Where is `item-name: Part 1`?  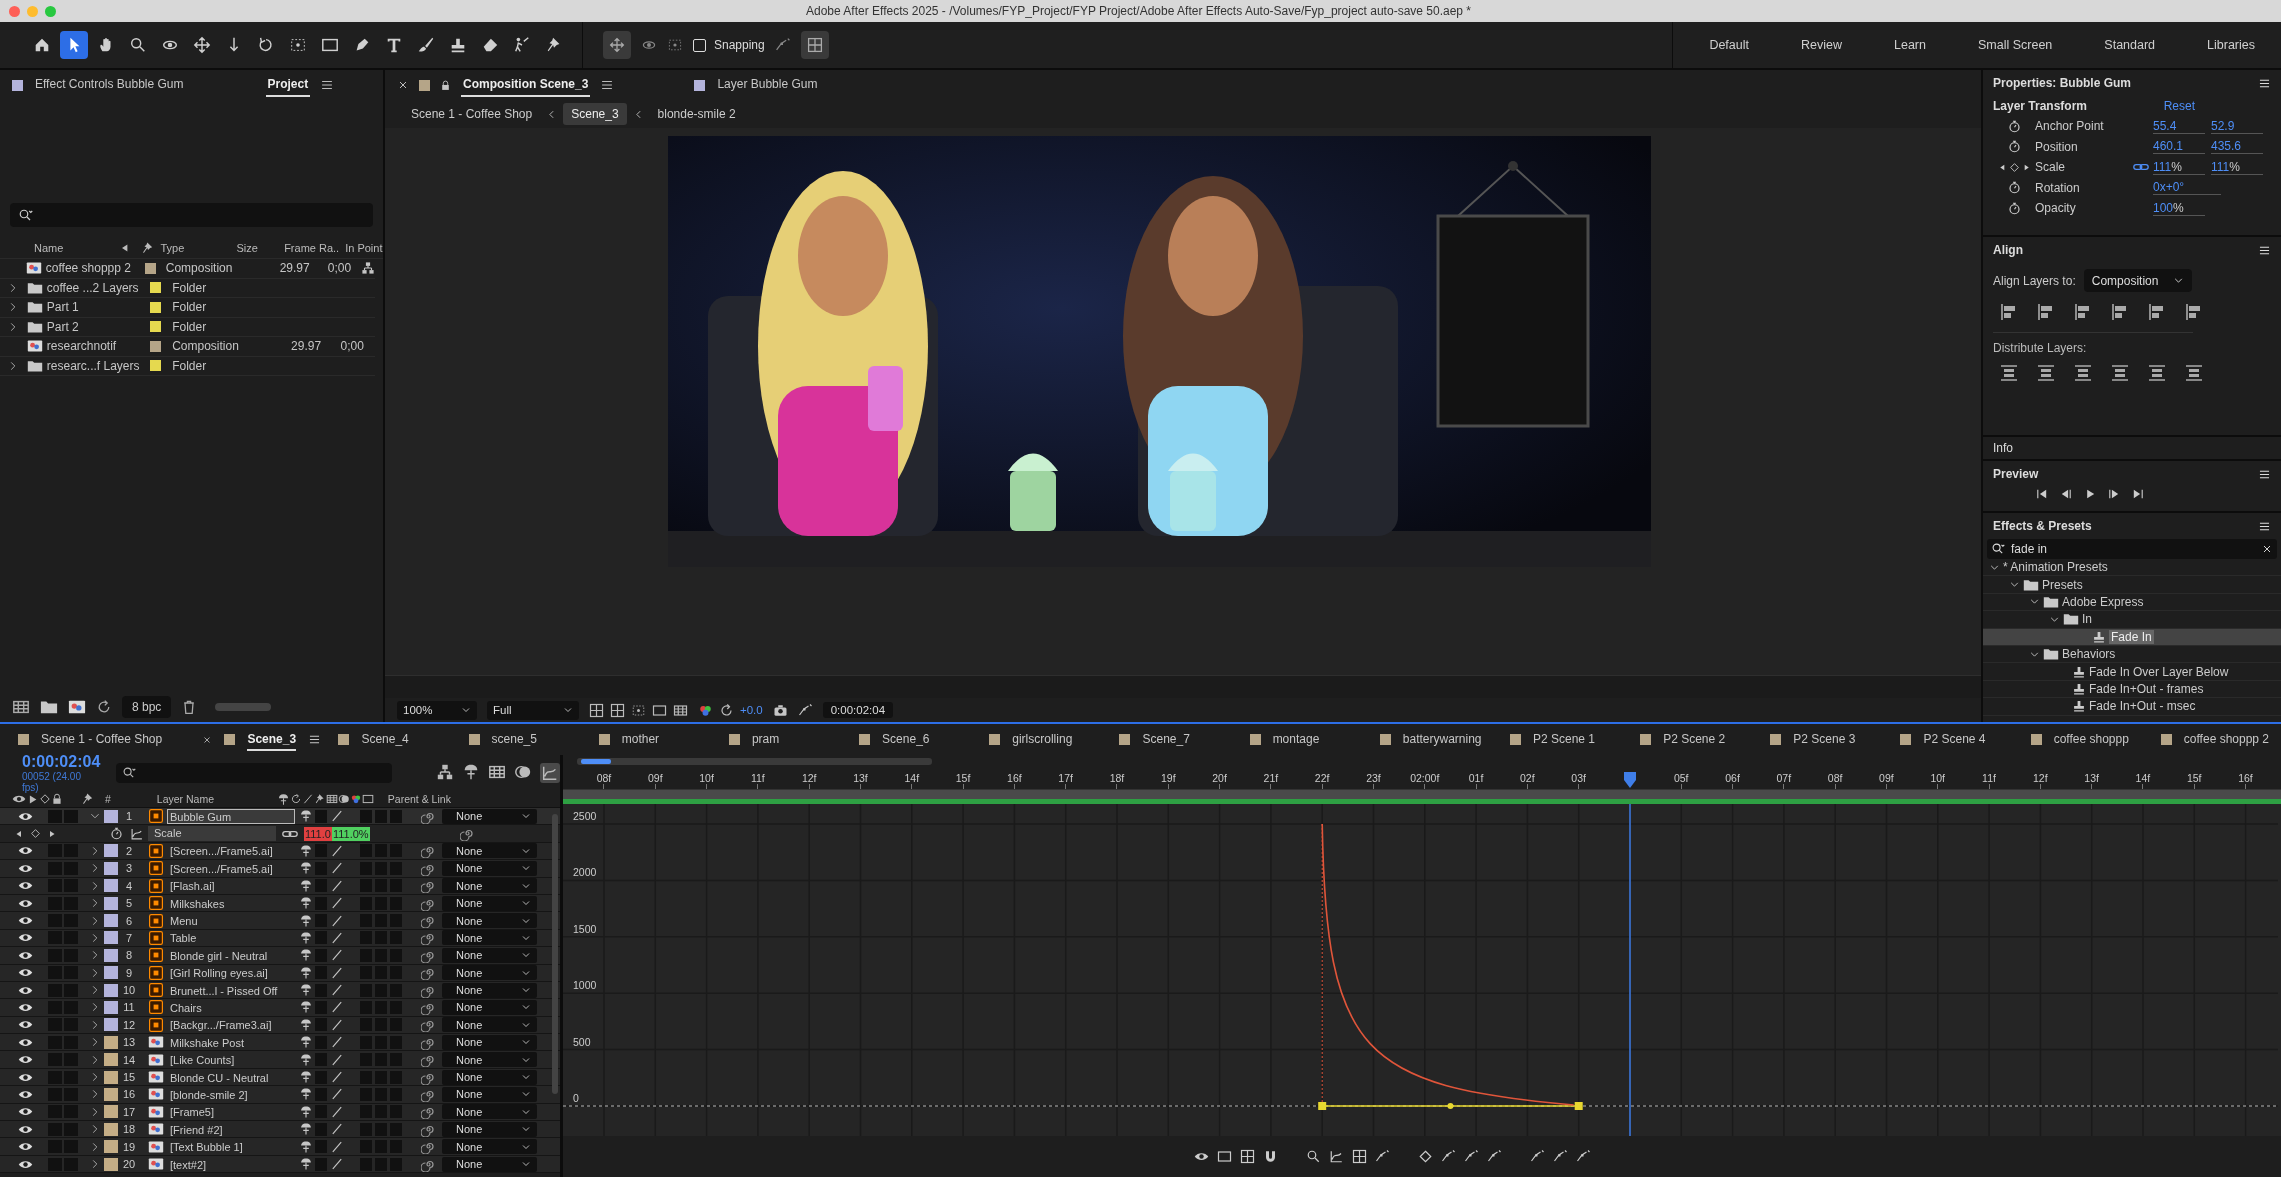
item-name: Part 1 is located at coordinates (62, 307).